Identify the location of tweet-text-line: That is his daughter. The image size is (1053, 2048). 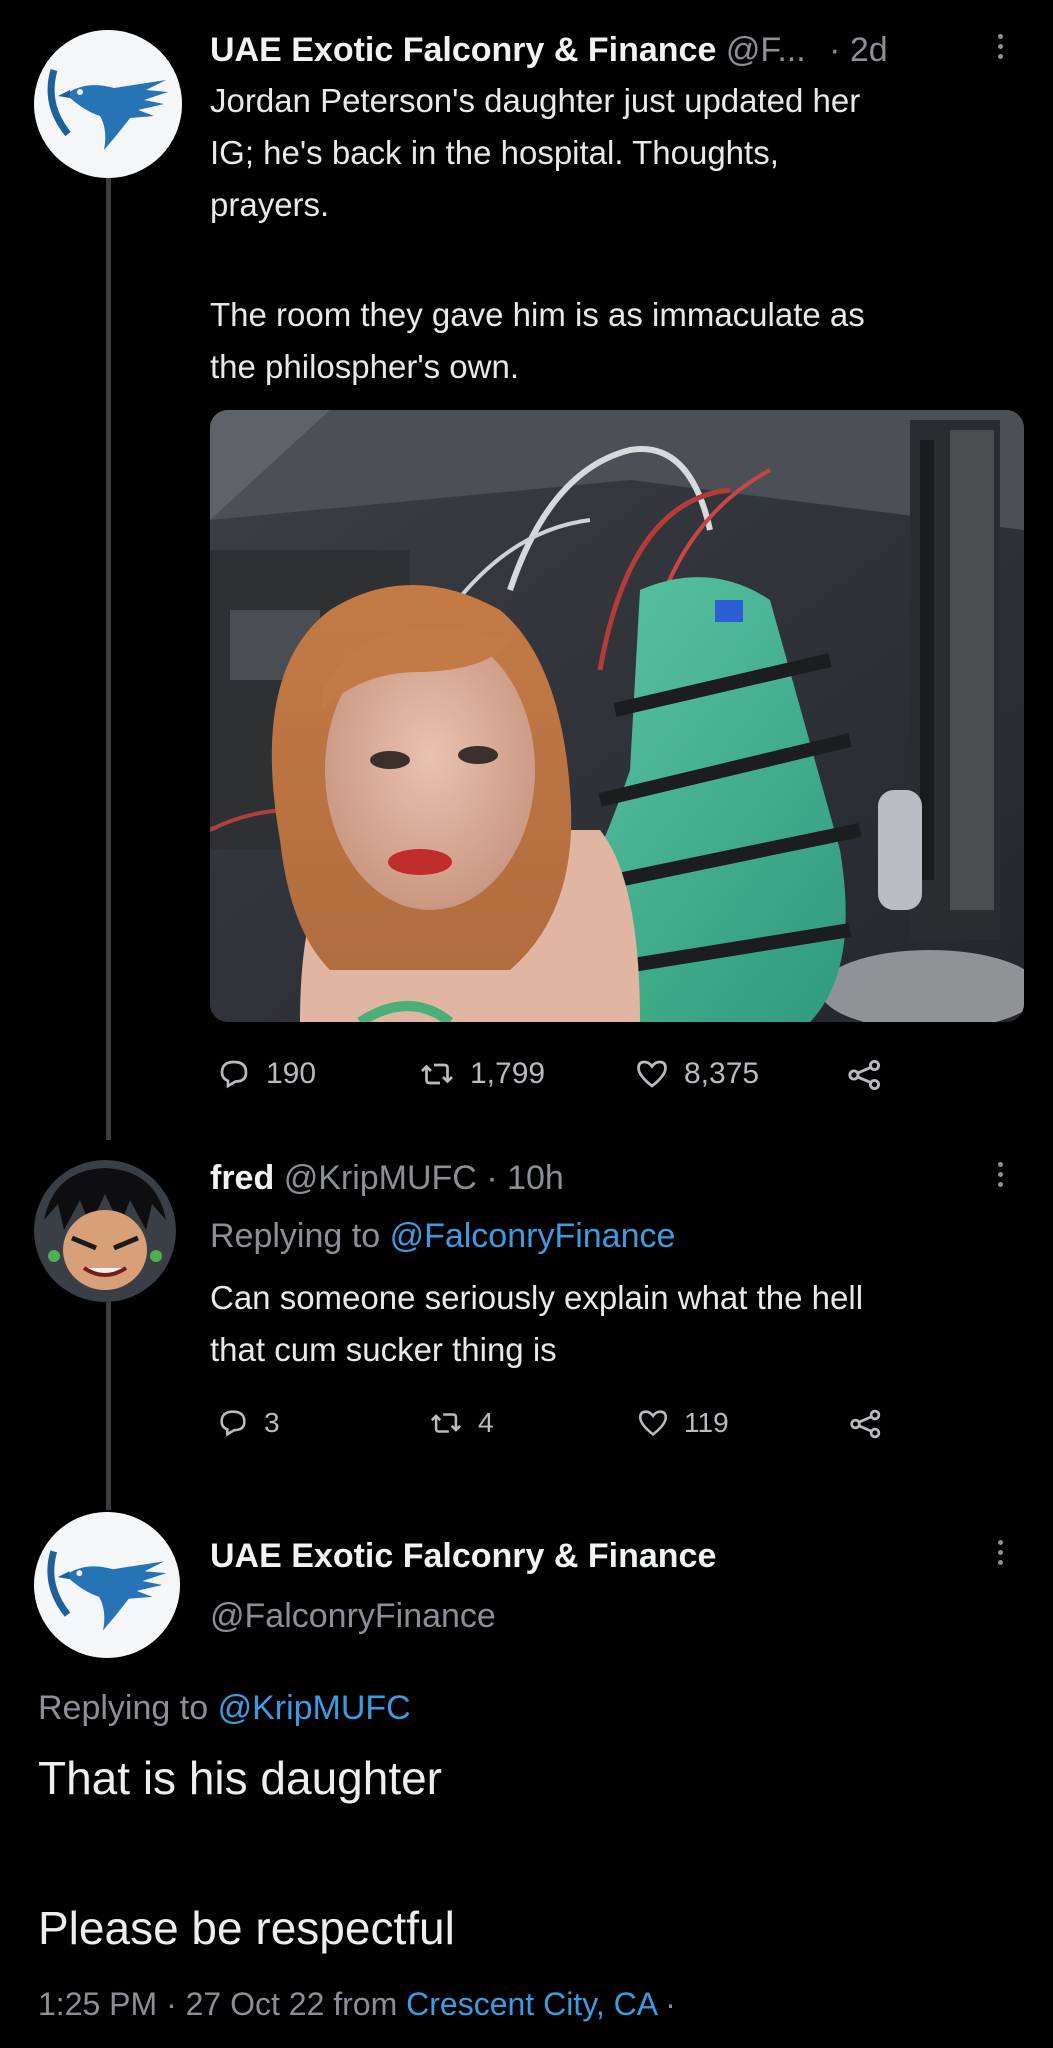
(240, 1778).